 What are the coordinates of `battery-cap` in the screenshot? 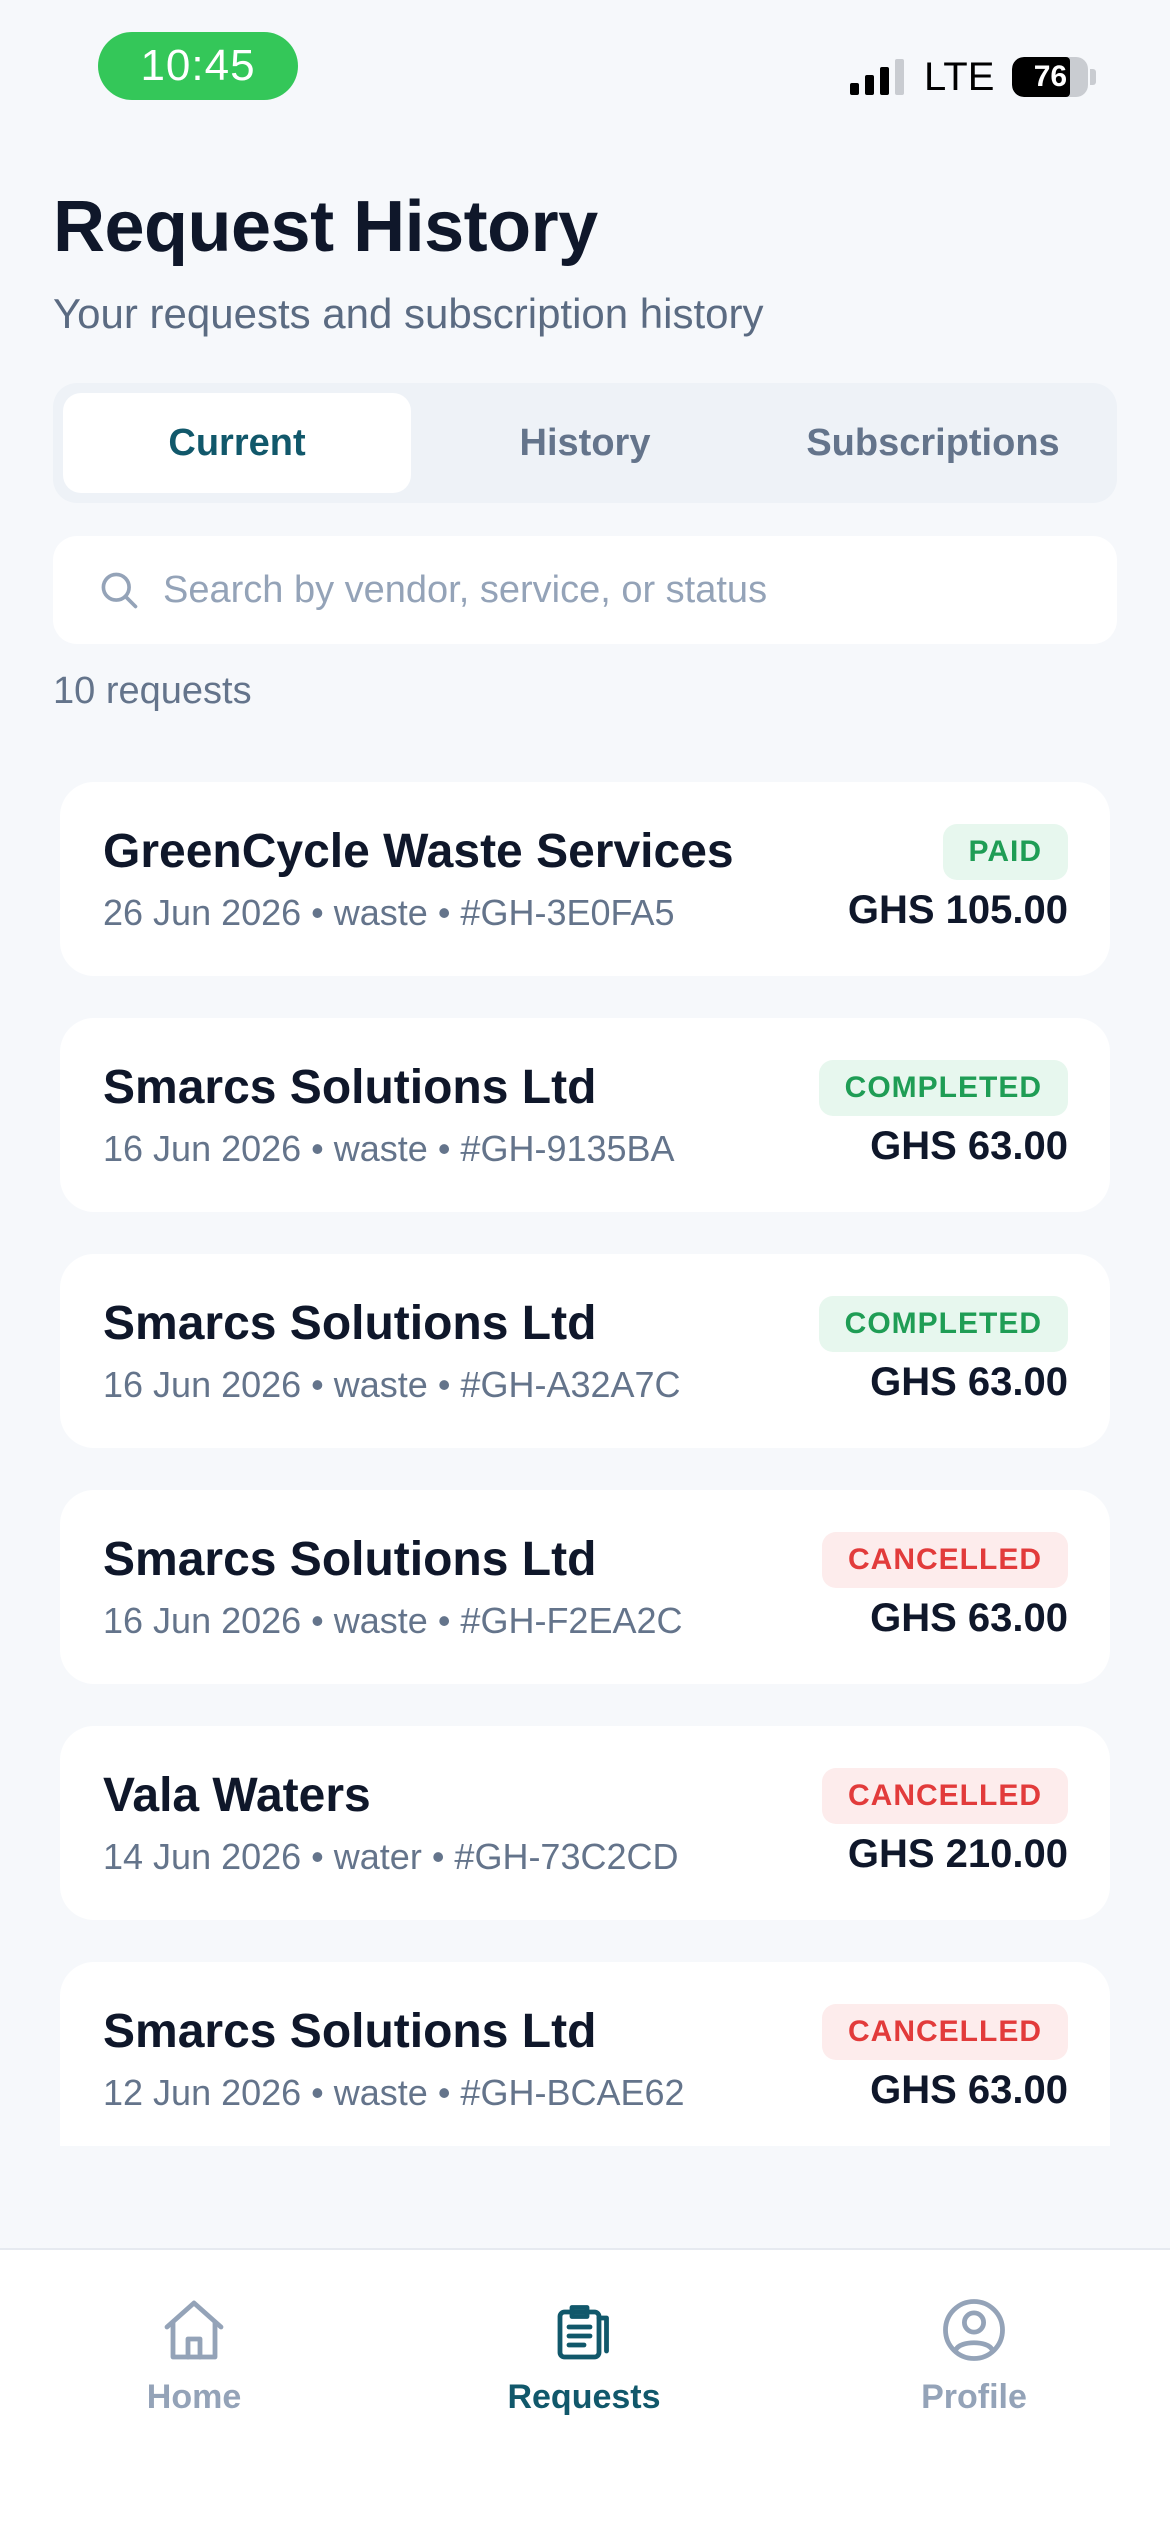 It's located at (1093, 77).